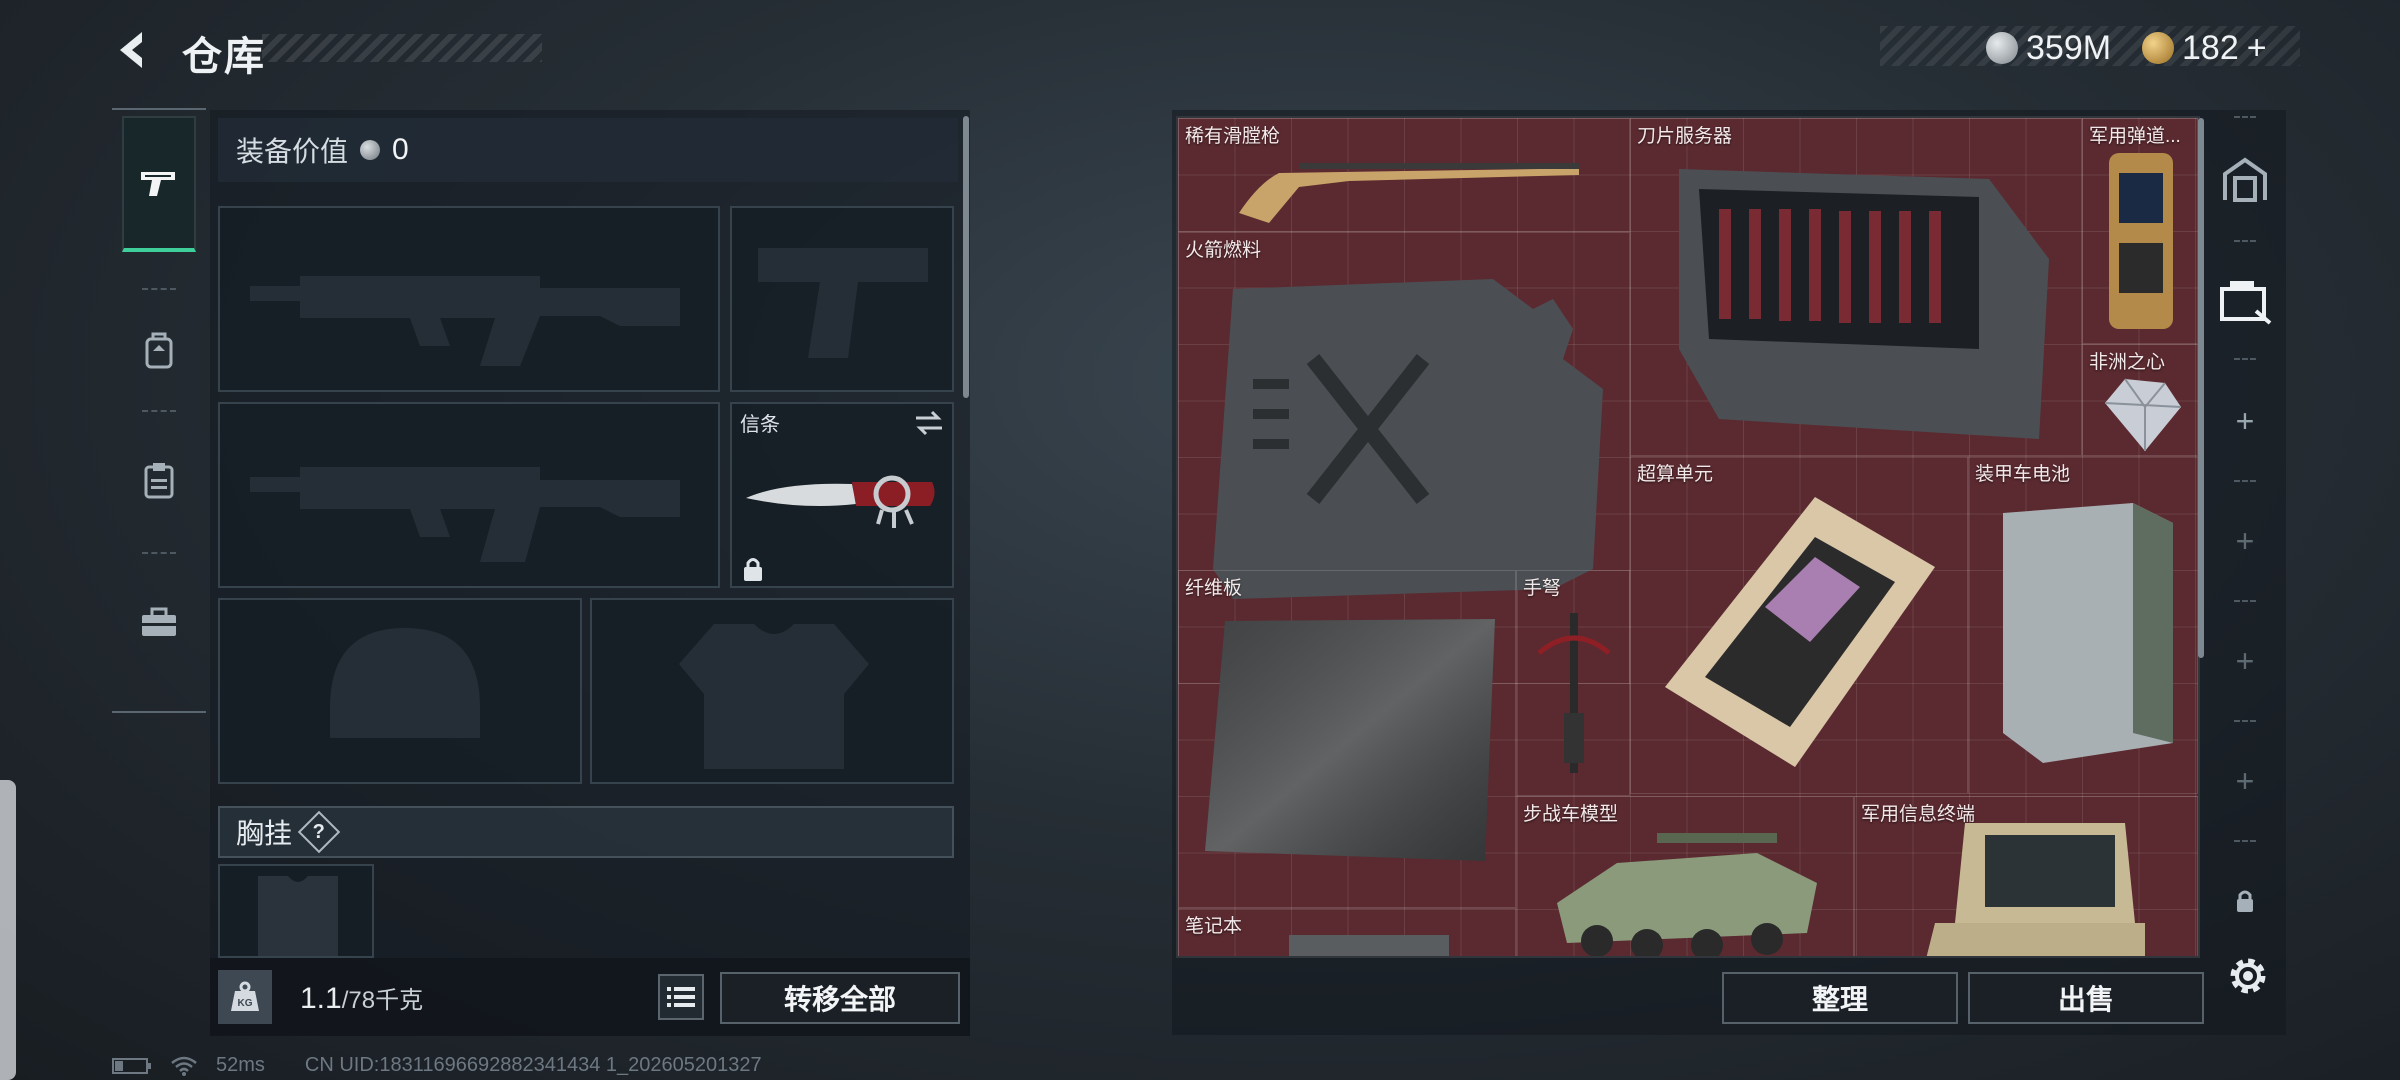 The height and width of the screenshot is (1080, 2400). Describe the element at coordinates (131, 1065) in the screenshot. I see `battery-status-icon` at that location.